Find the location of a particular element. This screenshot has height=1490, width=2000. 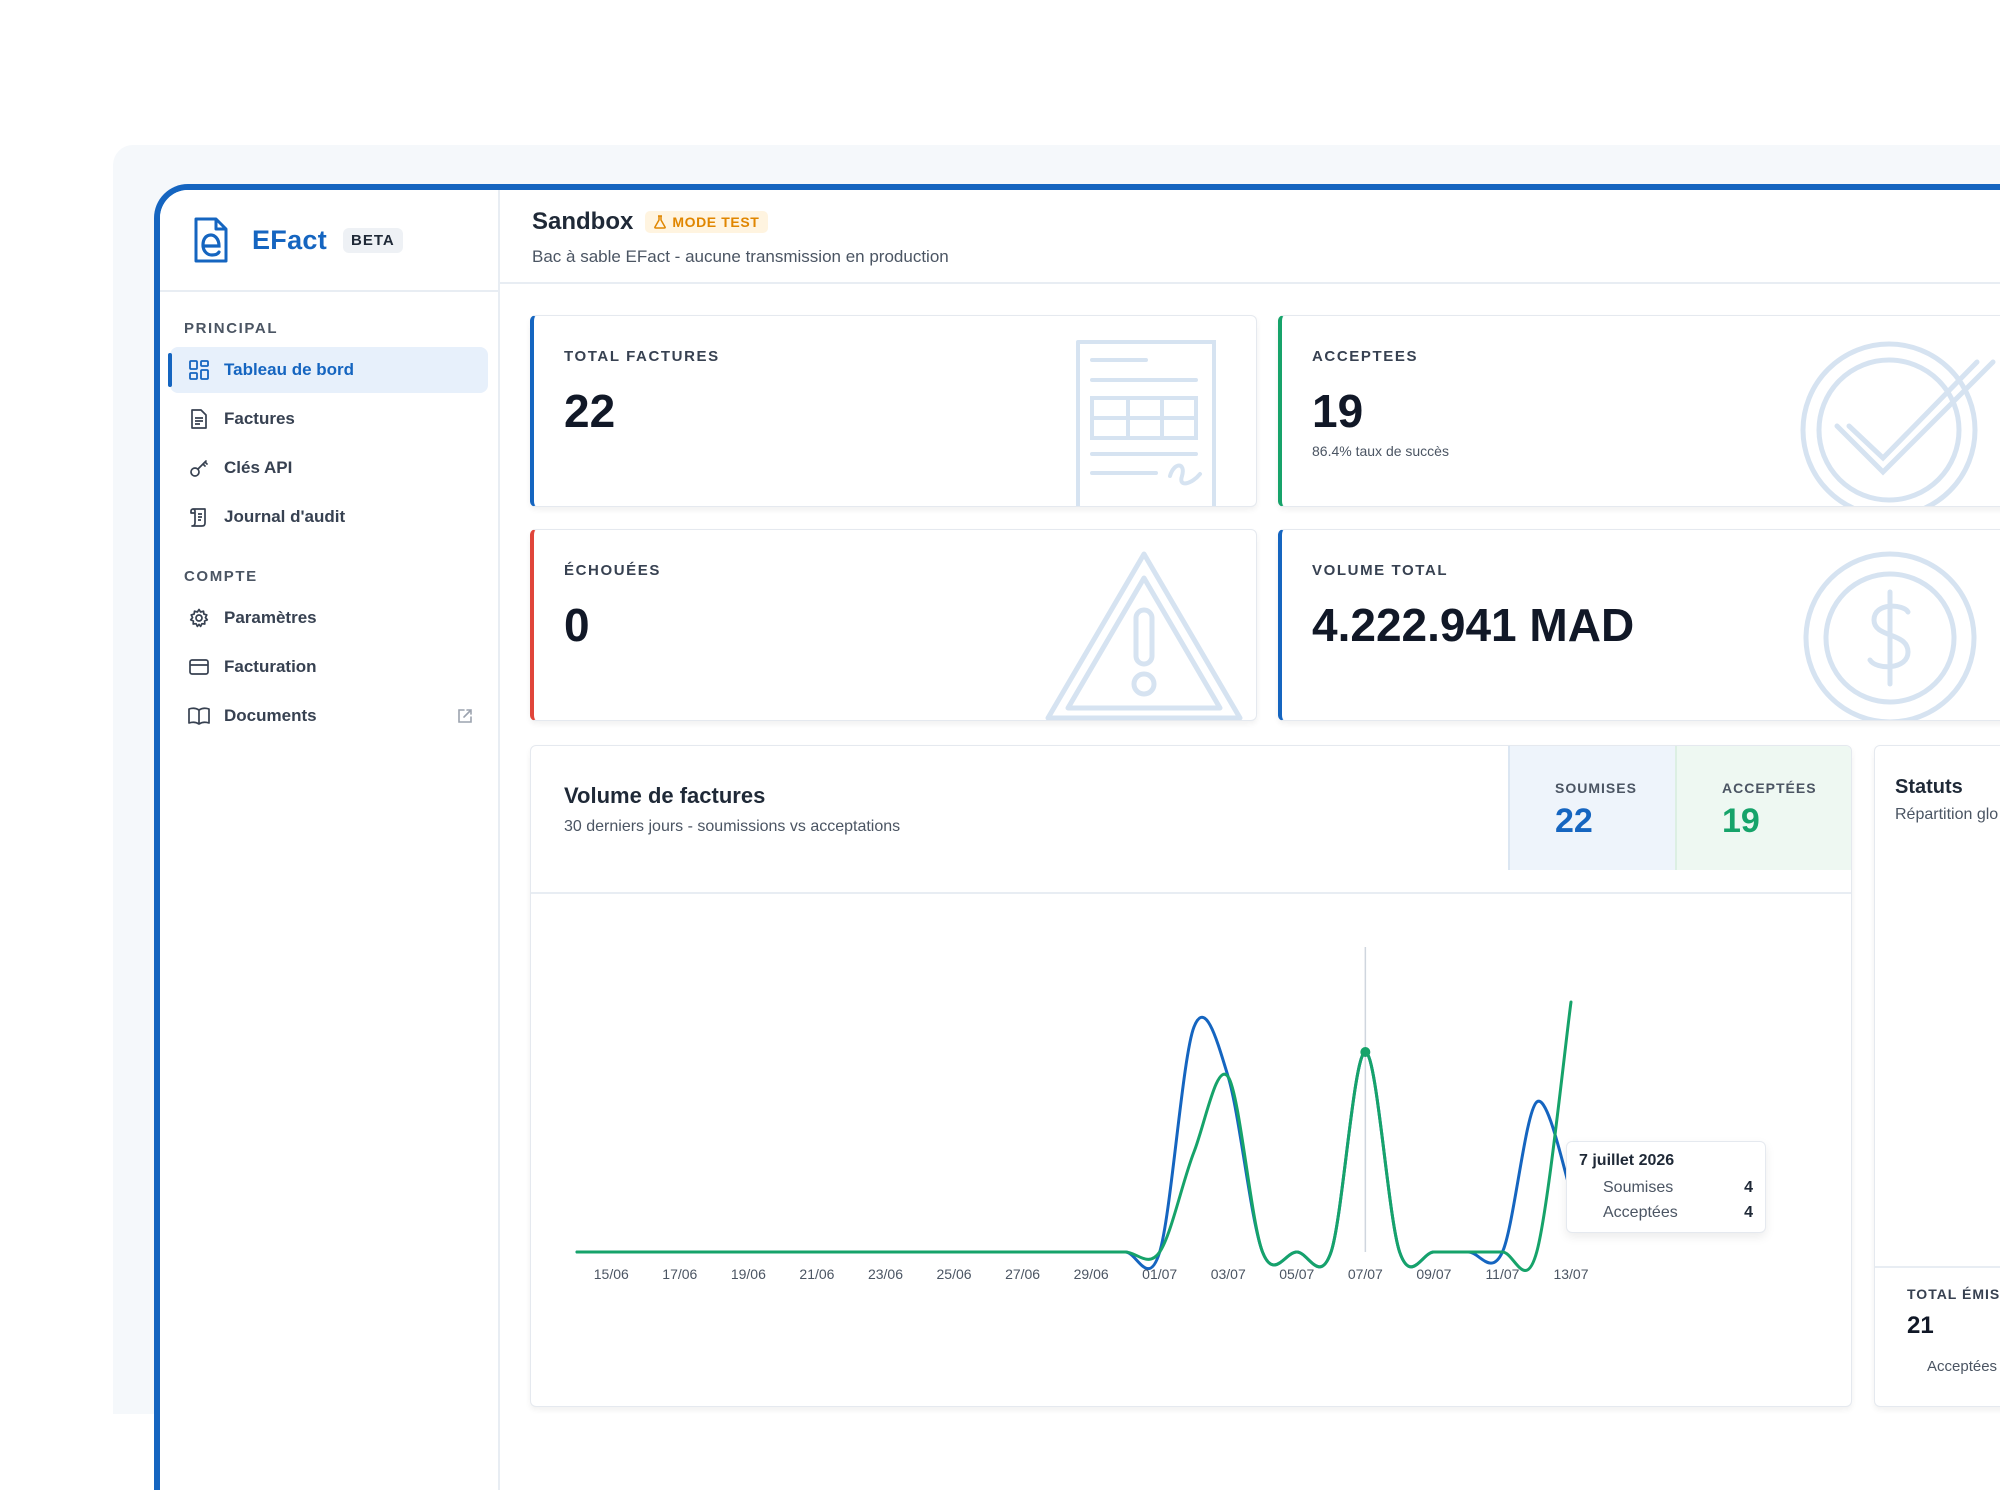

kpi-value: 22 is located at coordinates (1574, 821).